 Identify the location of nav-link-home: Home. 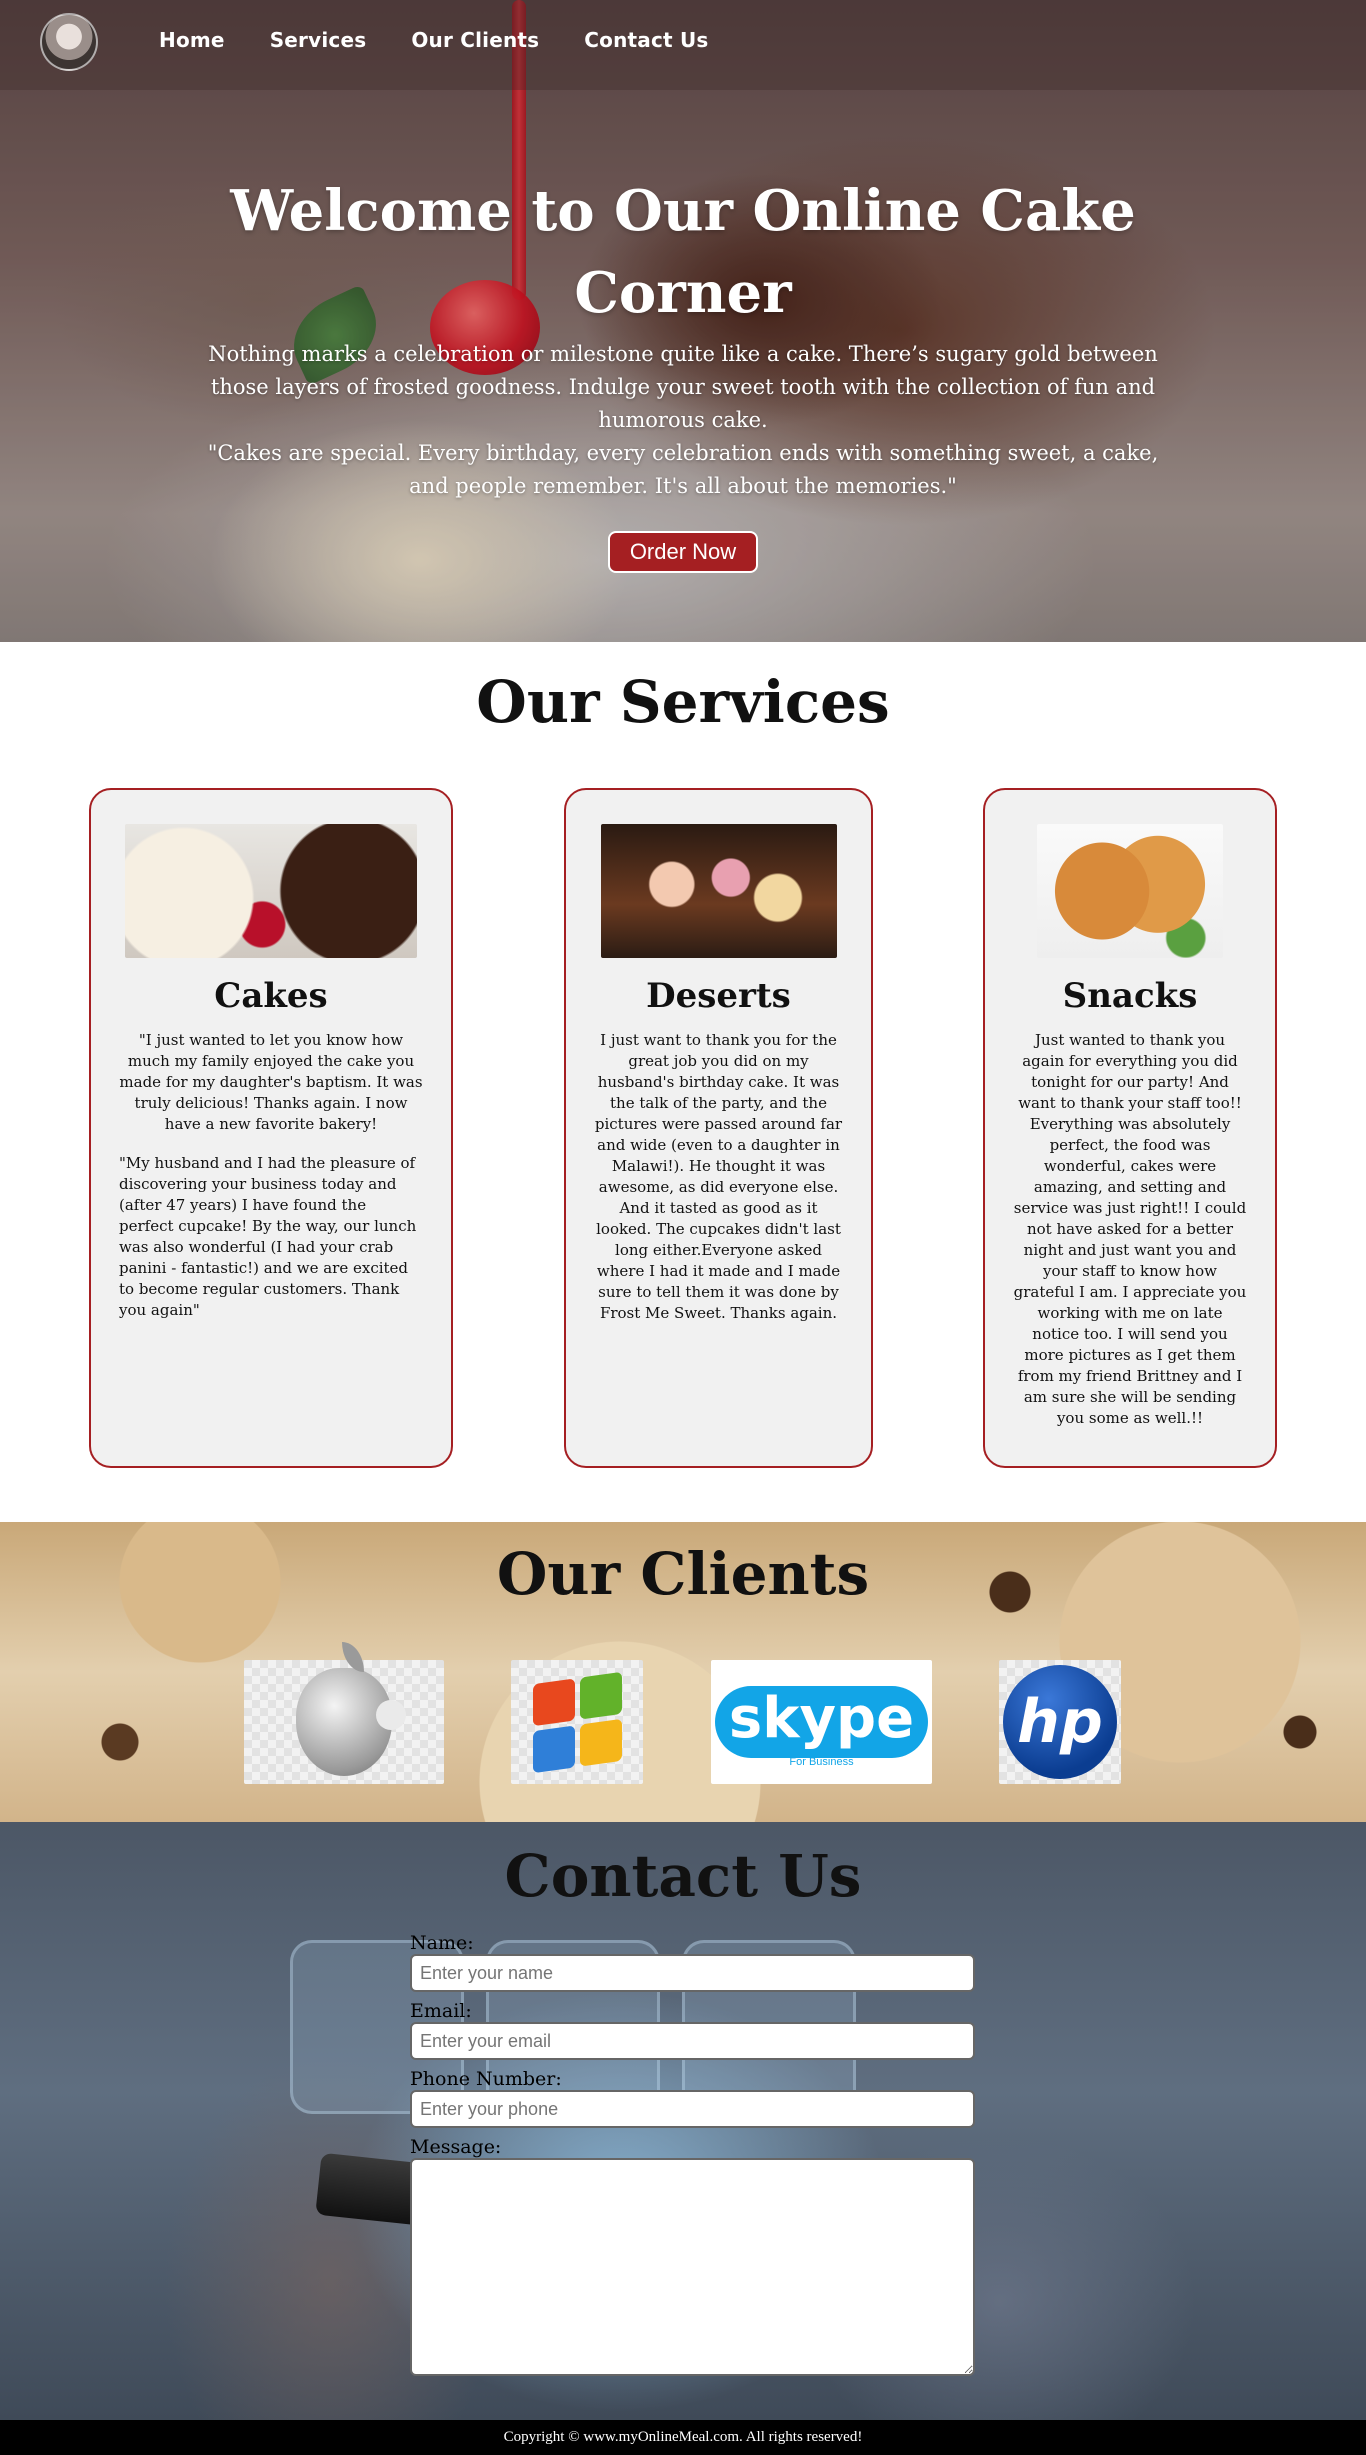
(192, 40).